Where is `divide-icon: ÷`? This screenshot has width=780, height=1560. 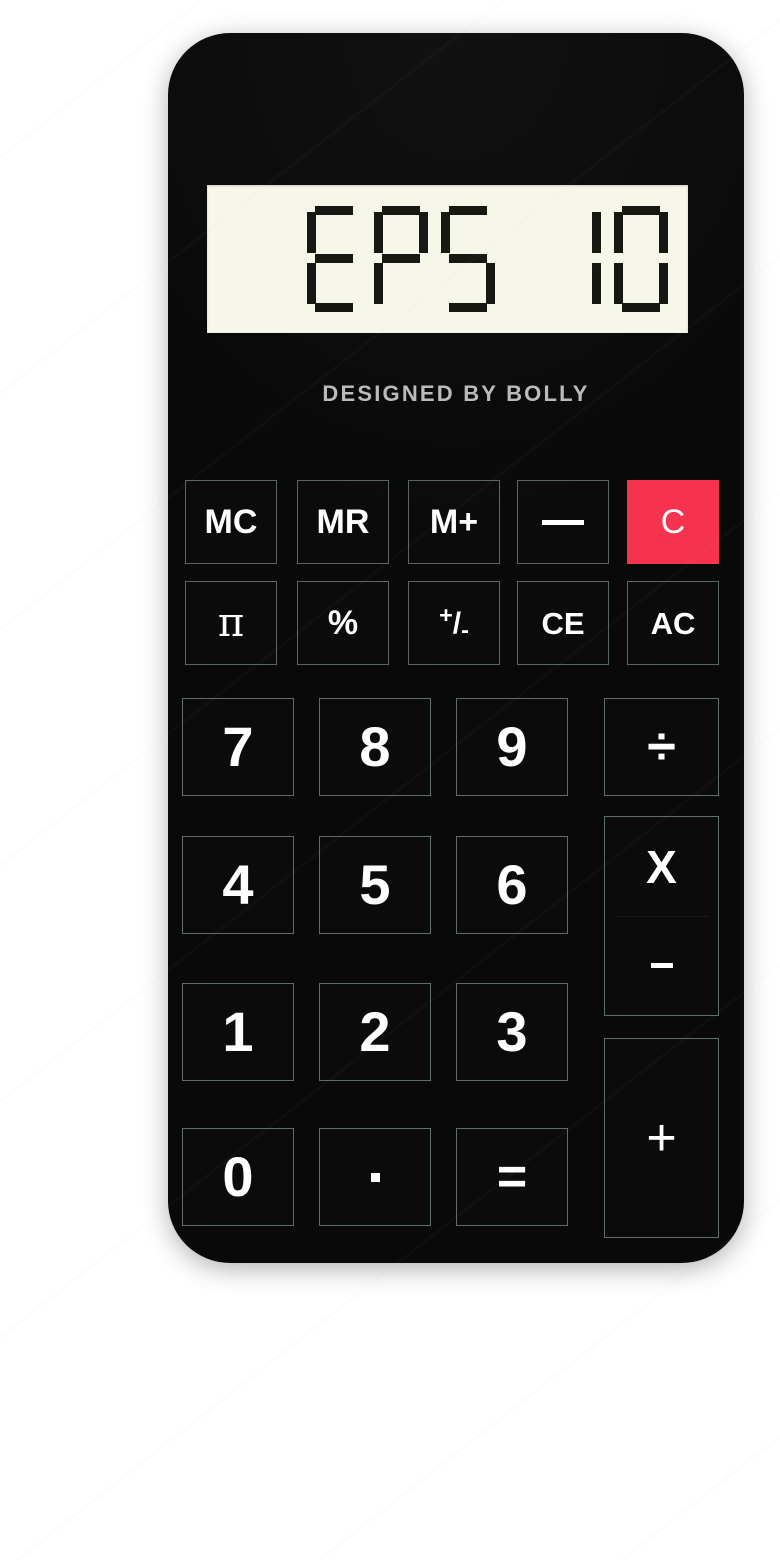
divide-icon: ÷ is located at coordinates (661, 747).